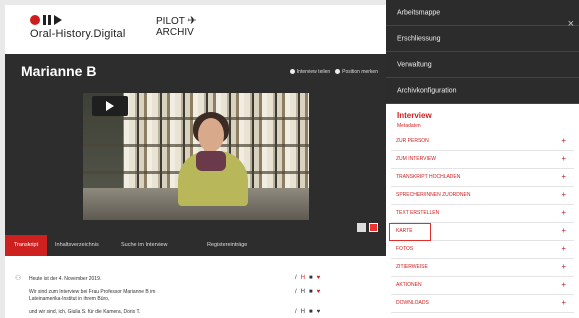  I want to click on plane-icon: ✈, so click(192, 21).